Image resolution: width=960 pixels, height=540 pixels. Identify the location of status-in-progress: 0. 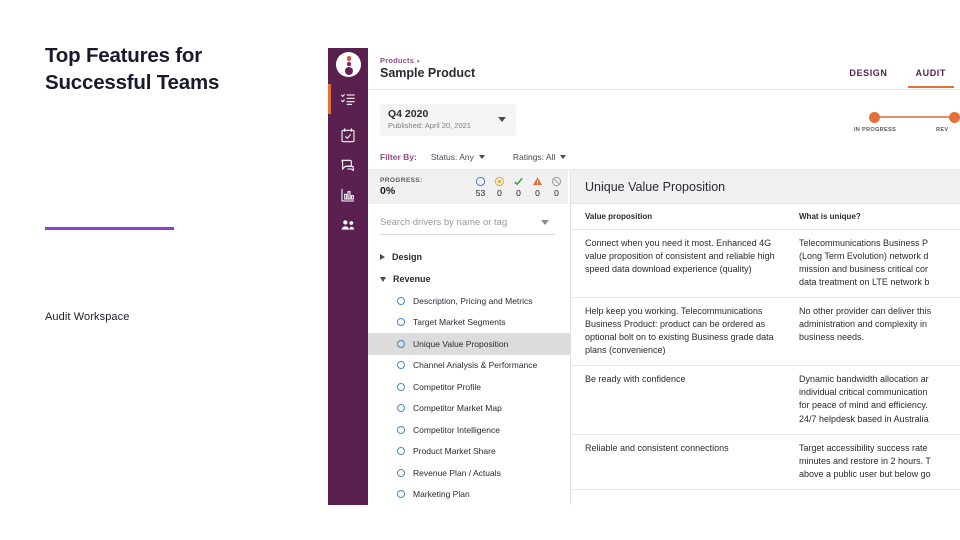
(499, 186).